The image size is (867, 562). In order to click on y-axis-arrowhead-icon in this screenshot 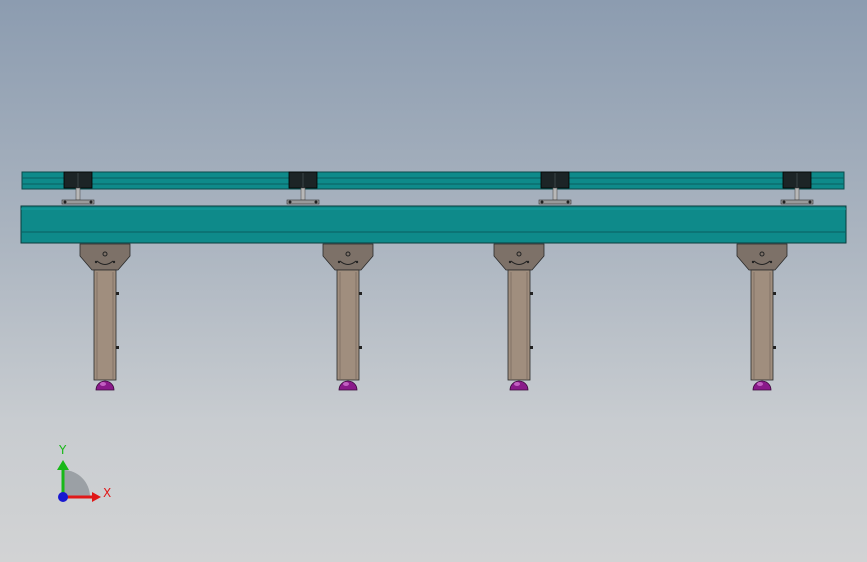, I will do `click(63, 465)`.